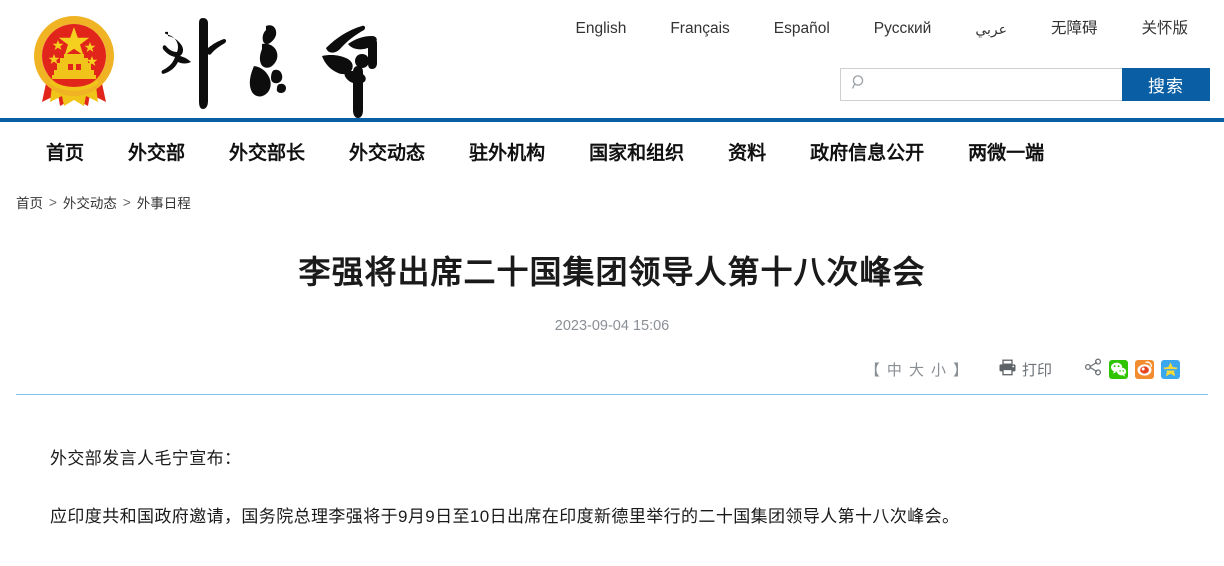 The width and height of the screenshot is (1224, 566). Describe the element at coordinates (938, 369) in the screenshot. I see `font-size-small: 小` at that location.